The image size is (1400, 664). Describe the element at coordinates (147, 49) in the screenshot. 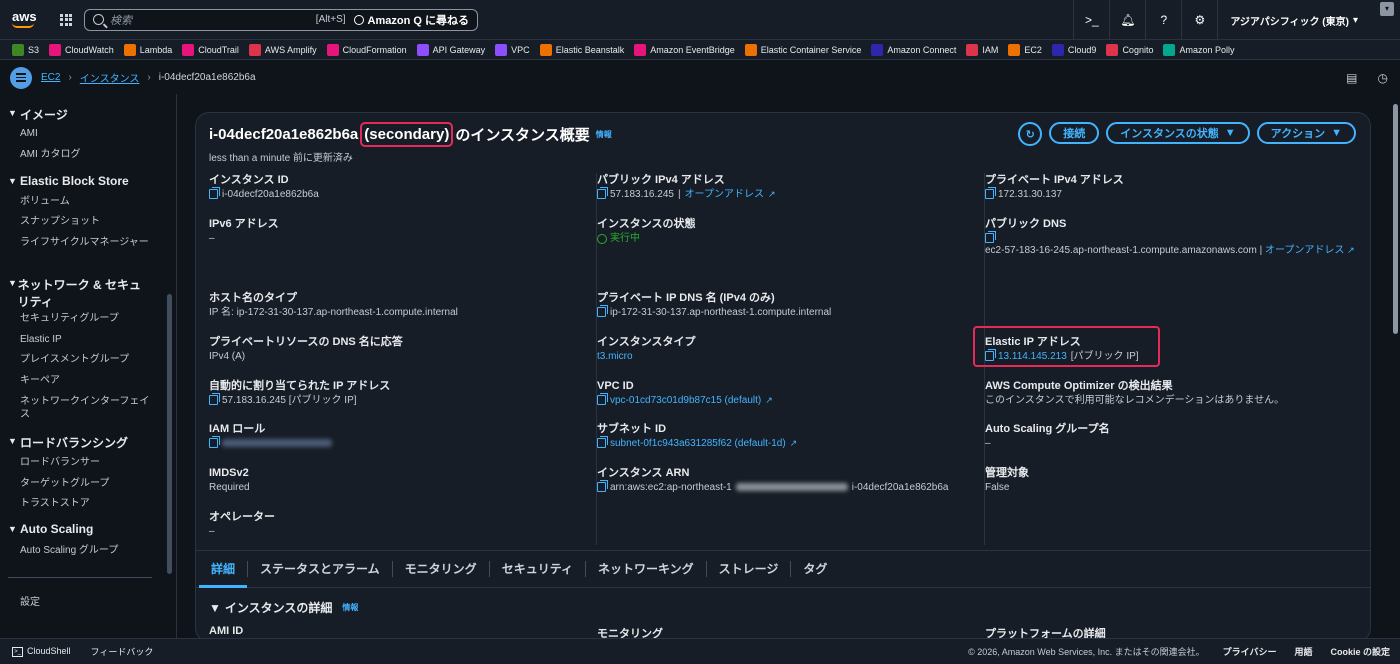

I see `favorite-lambda: Lambda` at that location.